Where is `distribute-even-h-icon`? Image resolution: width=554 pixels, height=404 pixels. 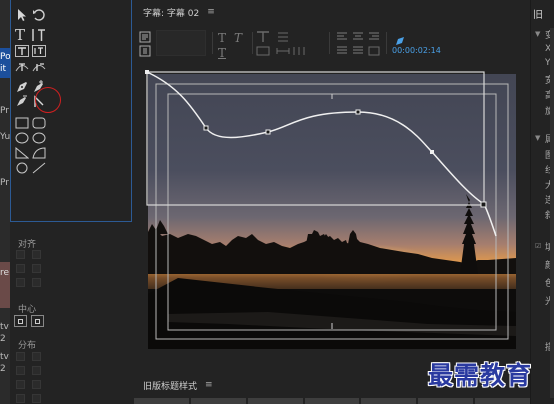
distribute-even-h-icon is located at coordinates (20, 398).